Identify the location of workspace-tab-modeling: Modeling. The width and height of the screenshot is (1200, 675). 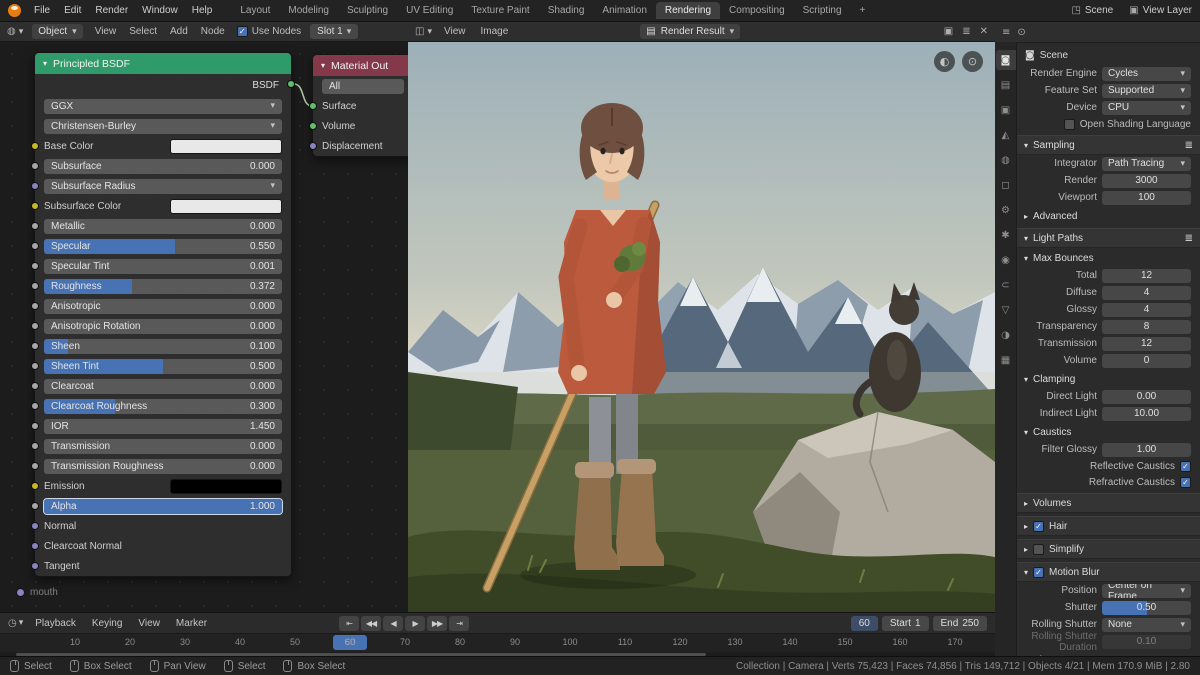
(308, 10).